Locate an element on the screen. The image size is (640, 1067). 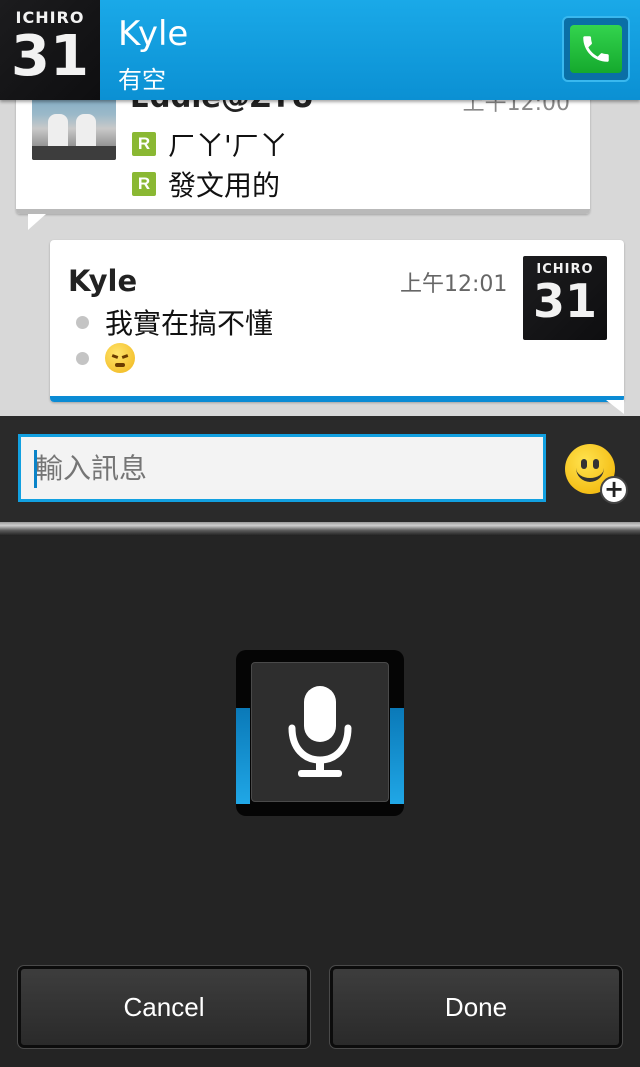
panel-divider is located at coordinates (320, 529).